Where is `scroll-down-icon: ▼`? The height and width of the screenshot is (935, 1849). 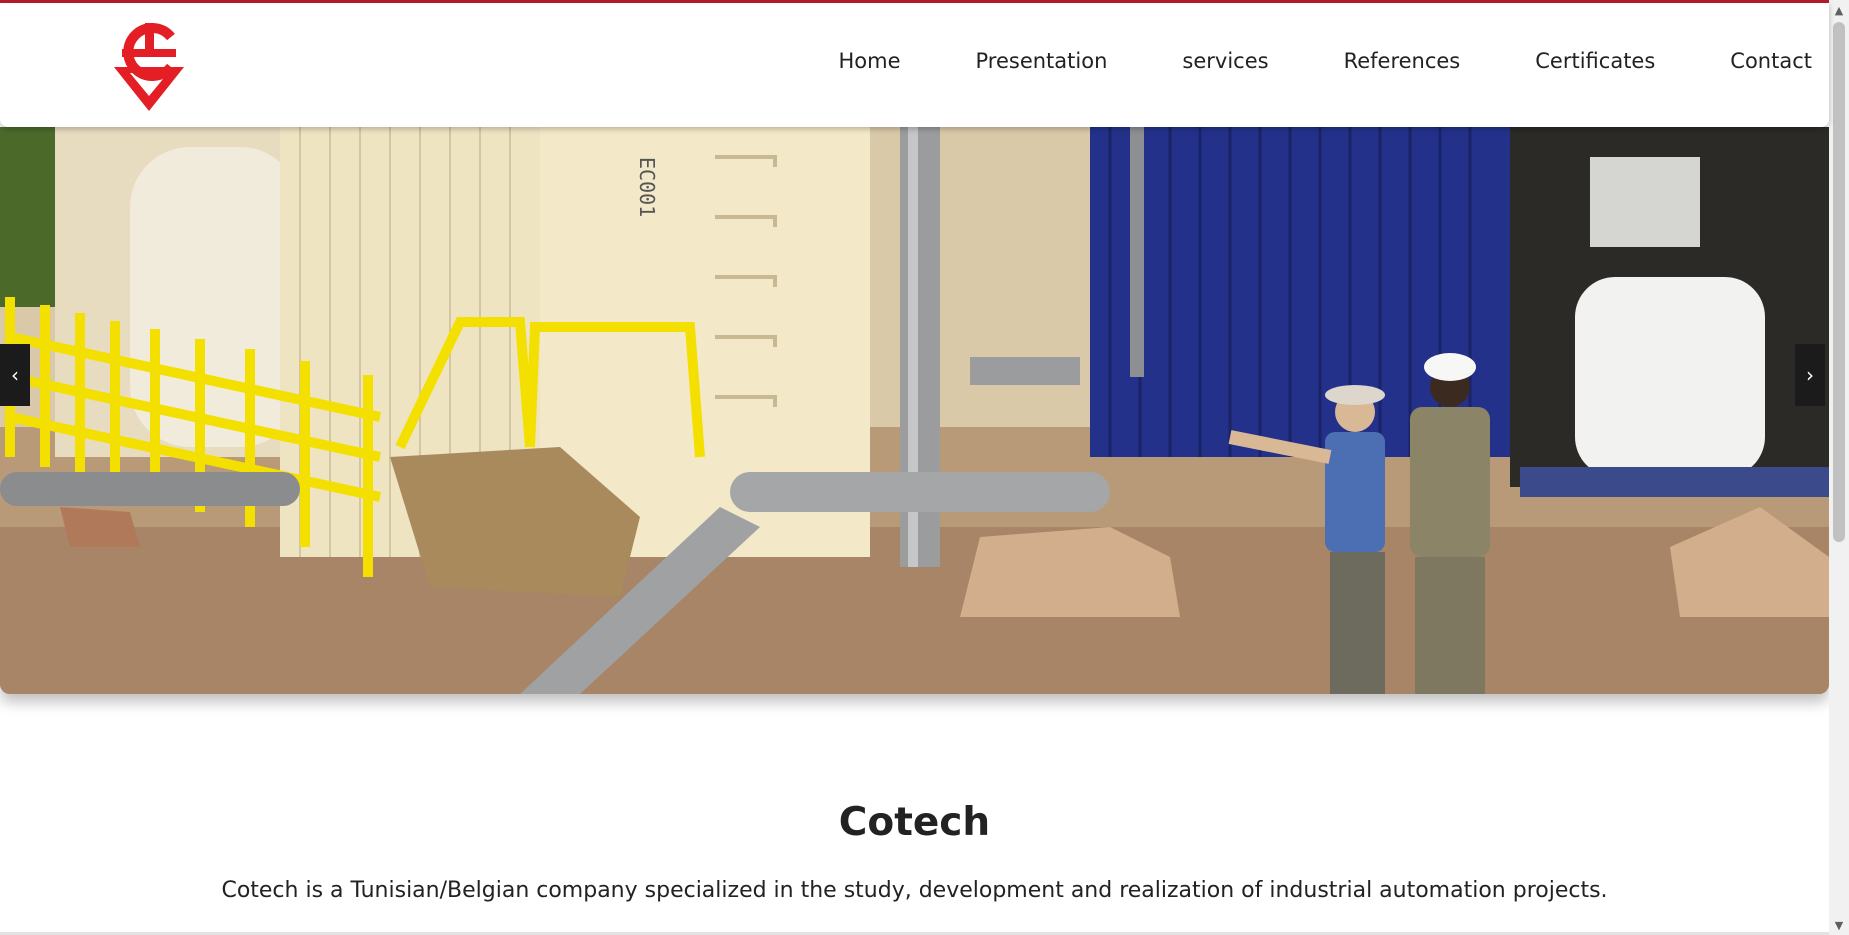 scroll-down-icon: ▼ is located at coordinates (1839, 925).